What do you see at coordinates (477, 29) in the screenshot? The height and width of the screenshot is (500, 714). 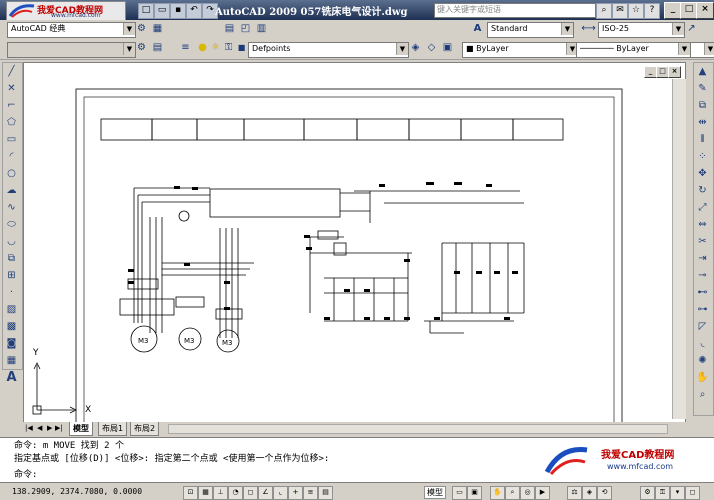 I see `text-style-icon: A` at bounding box center [477, 29].